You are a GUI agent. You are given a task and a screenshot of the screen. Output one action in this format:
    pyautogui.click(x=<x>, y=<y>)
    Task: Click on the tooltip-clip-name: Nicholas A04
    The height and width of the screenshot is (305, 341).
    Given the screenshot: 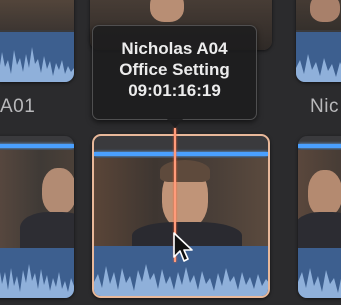 What is the action you would take?
    pyautogui.click(x=174, y=48)
    